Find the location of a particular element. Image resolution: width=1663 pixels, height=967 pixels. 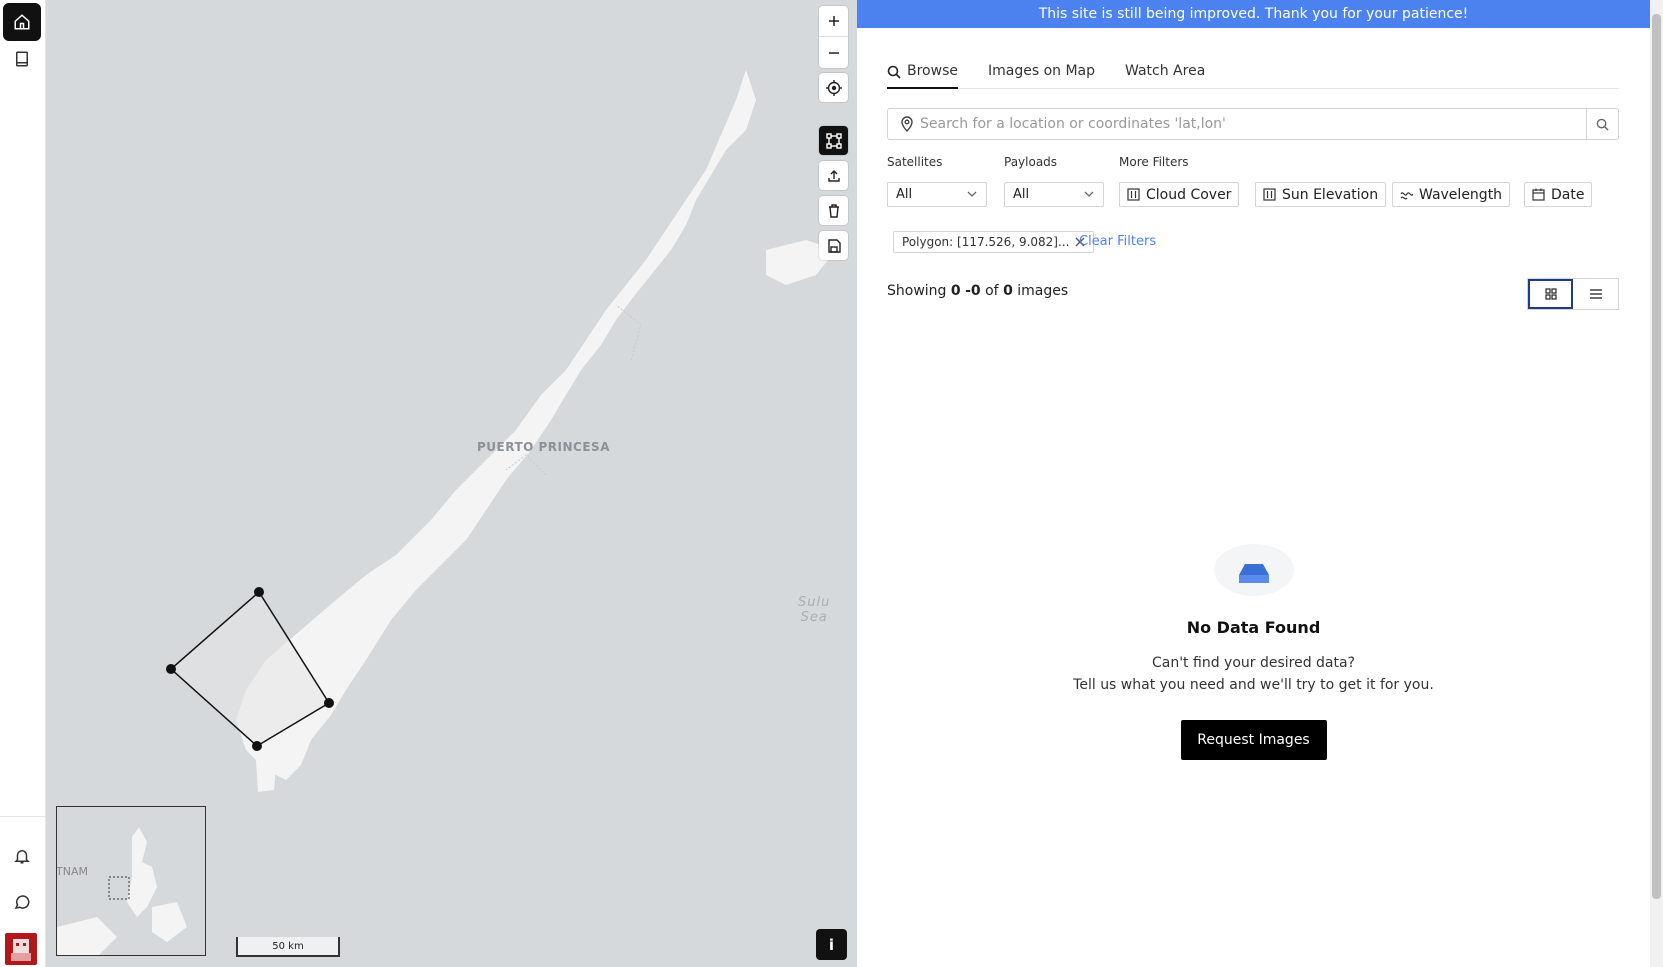

scrollbar-thumb is located at coordinates (1656, 456).